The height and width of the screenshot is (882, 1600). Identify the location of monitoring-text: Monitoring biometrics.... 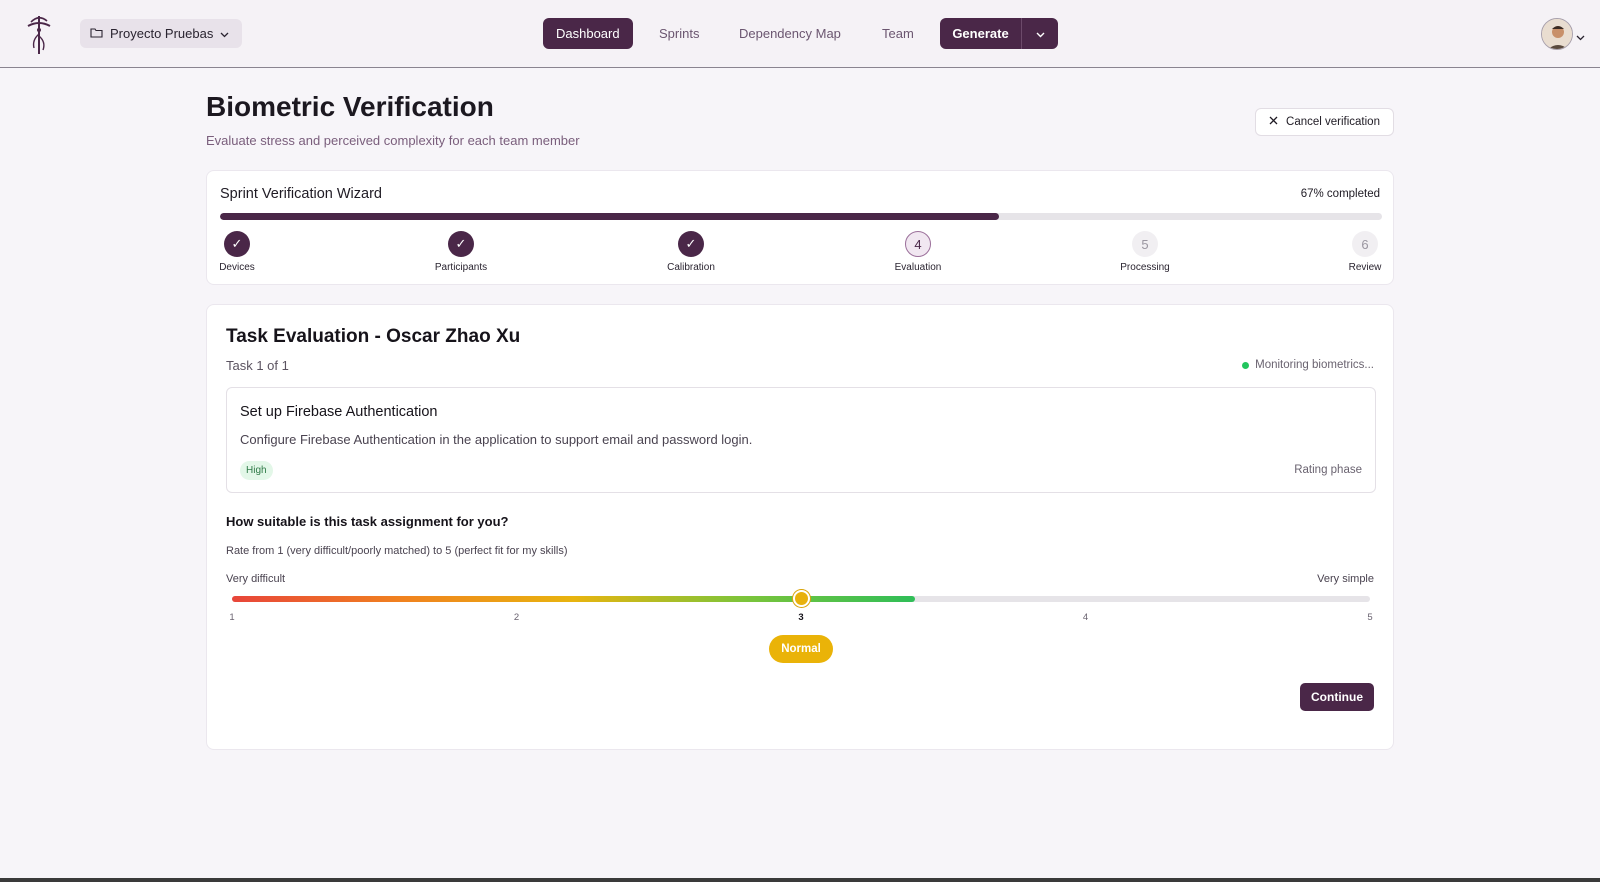
(1314, 365).